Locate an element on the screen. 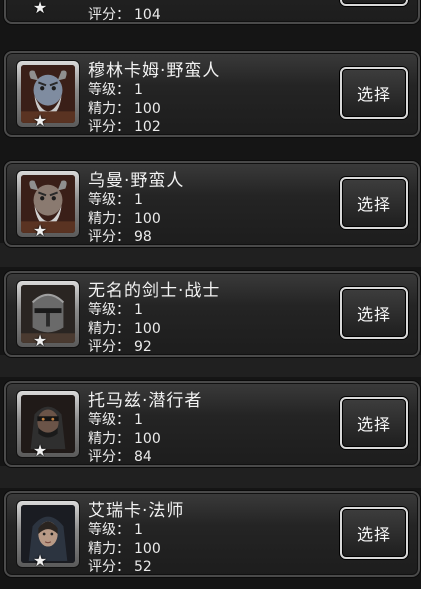 The height and width of the screenshot is (589, 421). hero-card: ★ 托马兹·潜行者 等级： 1 精力： 100 评分： 84 选择 is located at coordinates (212, 424).